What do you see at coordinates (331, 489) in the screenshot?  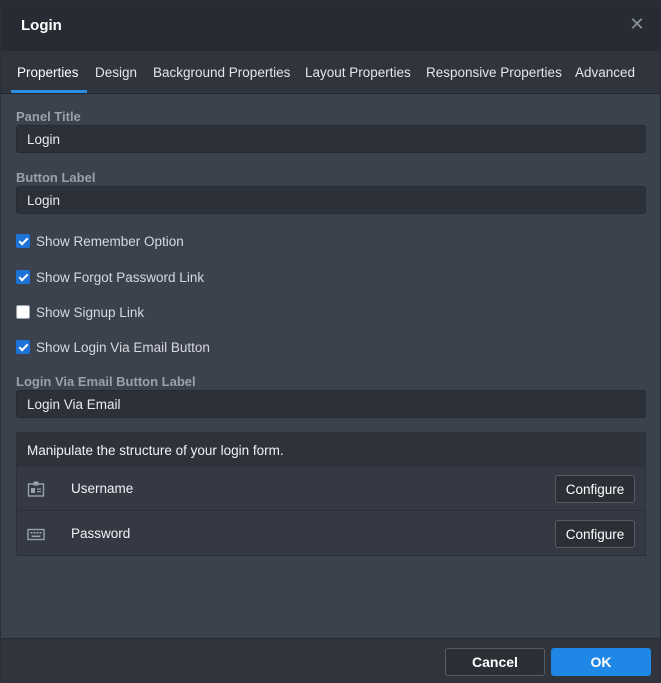 I see `structure-row-username: Username Configure` at bounding box center [331, 489].